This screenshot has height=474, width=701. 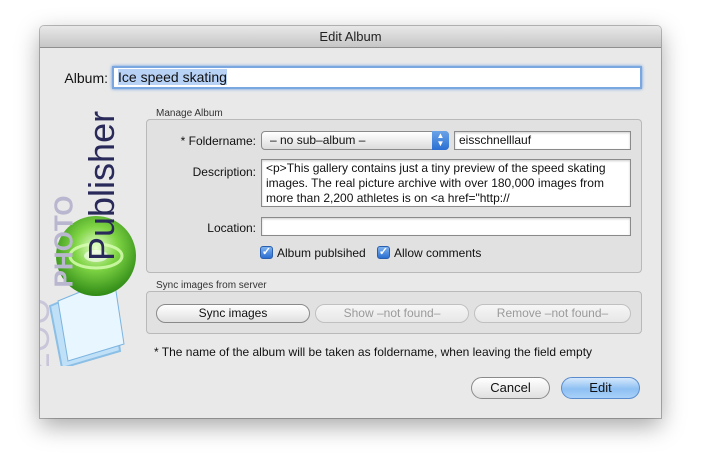 I want to click on popup-arrows-icon: ▲ ▼, so click(x=440, y=140).